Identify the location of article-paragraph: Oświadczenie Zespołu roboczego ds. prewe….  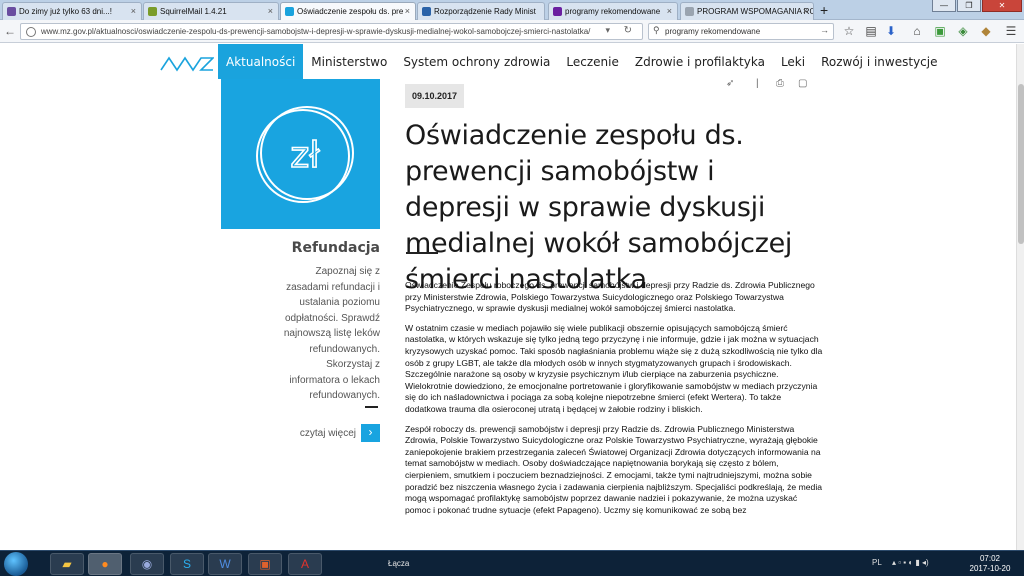
(610, 297).